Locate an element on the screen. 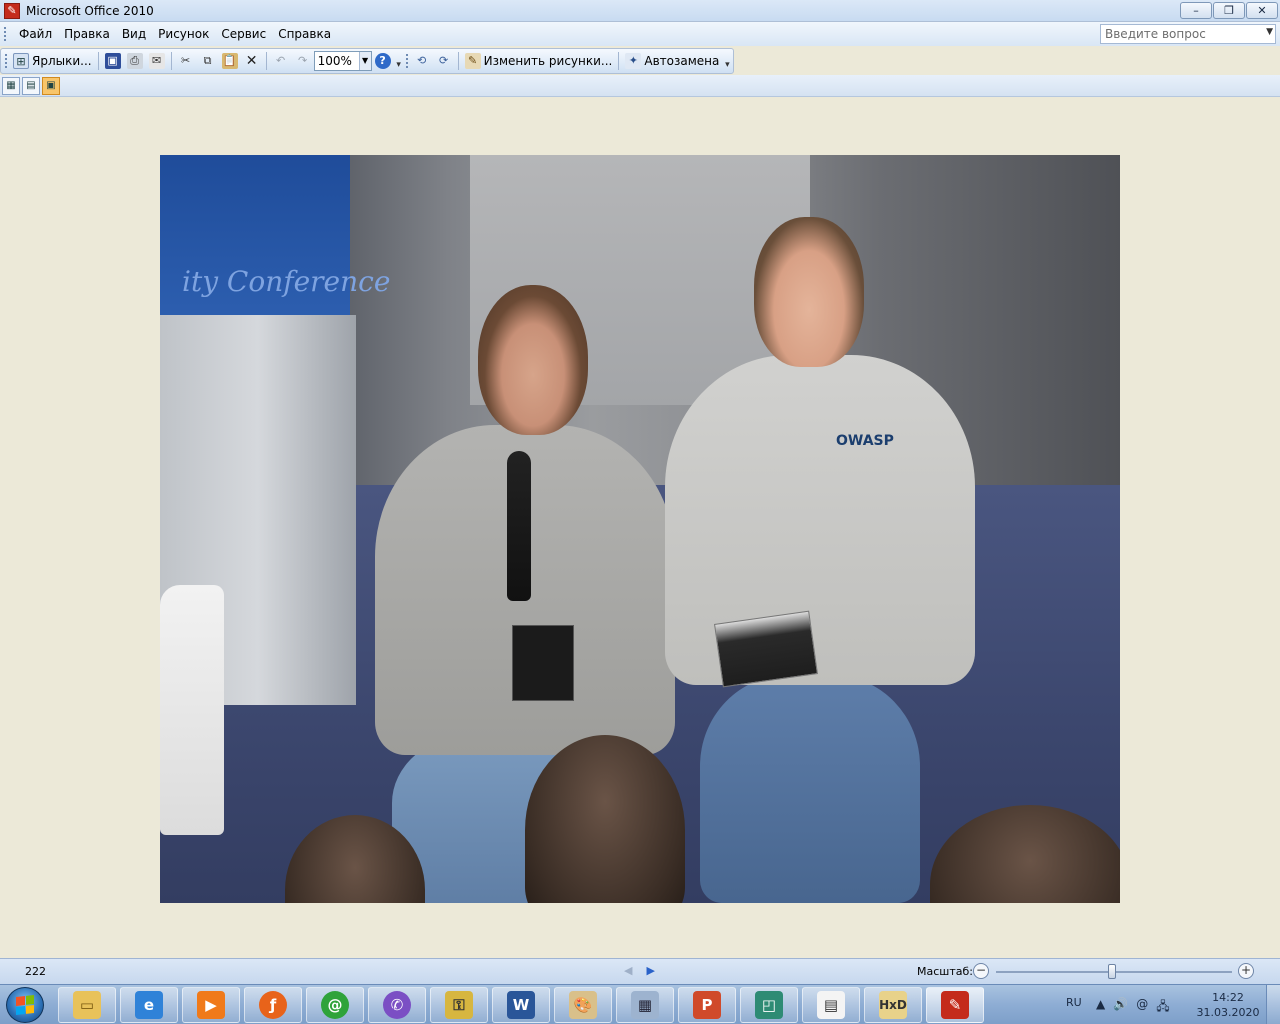 The height and width of the screenshot is (1024, 1280). help-search-input: Введите вопрос ▼ is located at coordinates (1188, 34).